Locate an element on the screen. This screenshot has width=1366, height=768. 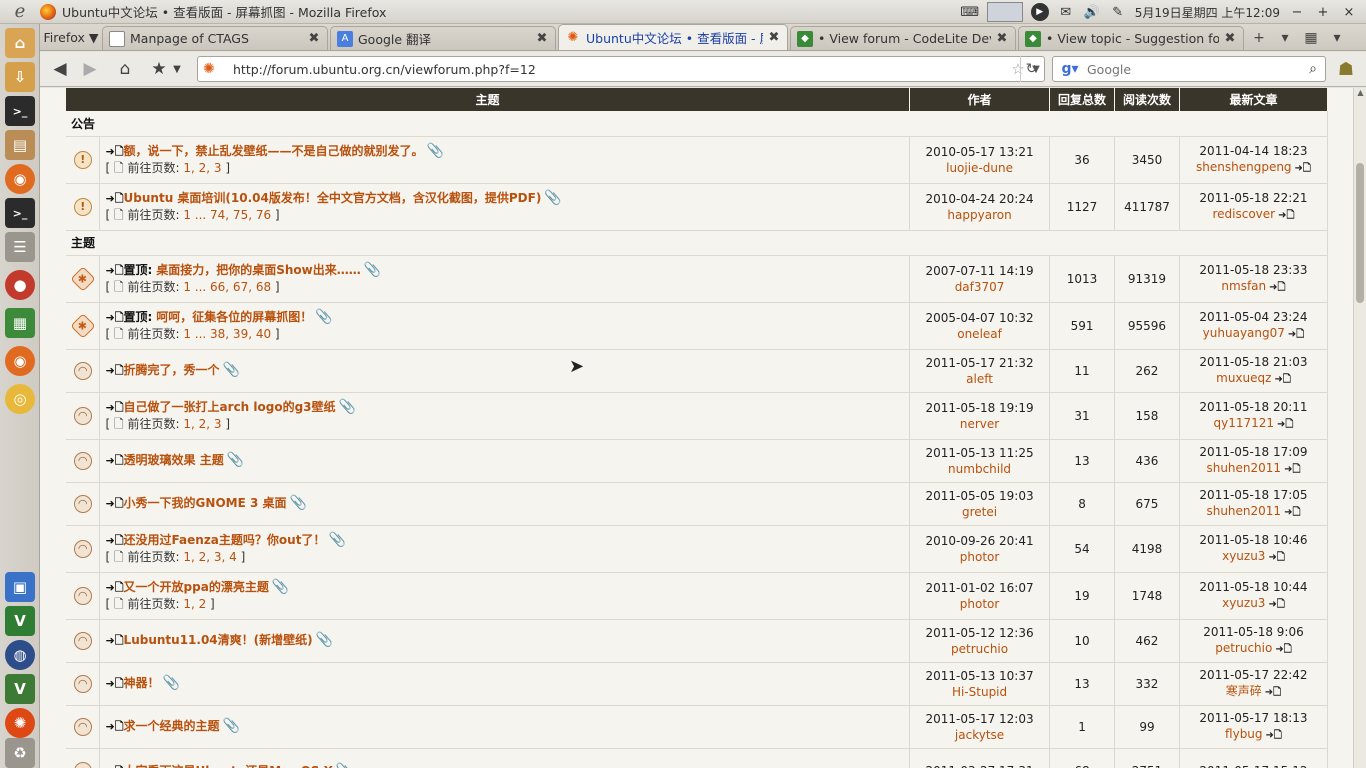
firefox-window-icon: ◉ is located at coordinates (20, 361).